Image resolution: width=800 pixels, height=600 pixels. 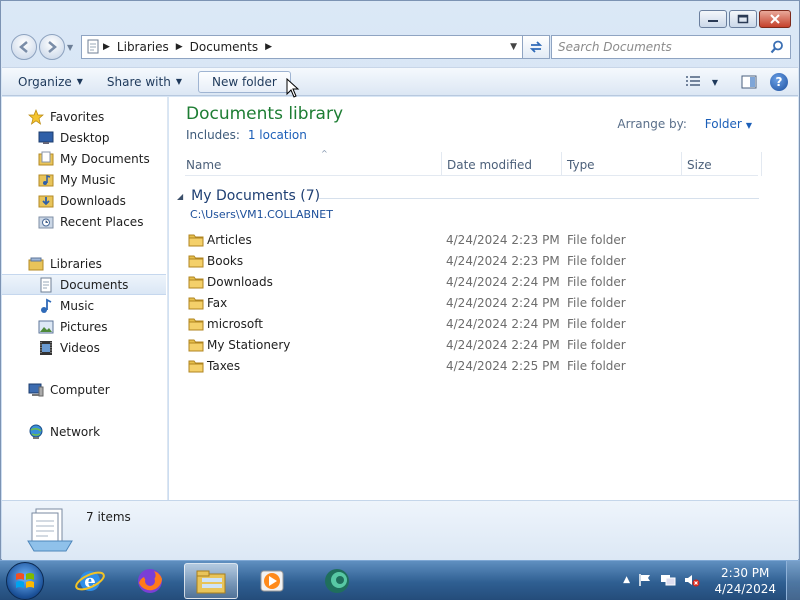 What do you see at coordinates (84, 263) in the screenshot?
I see `nav-libraries: Libraries` at bounding box center [84, 263].